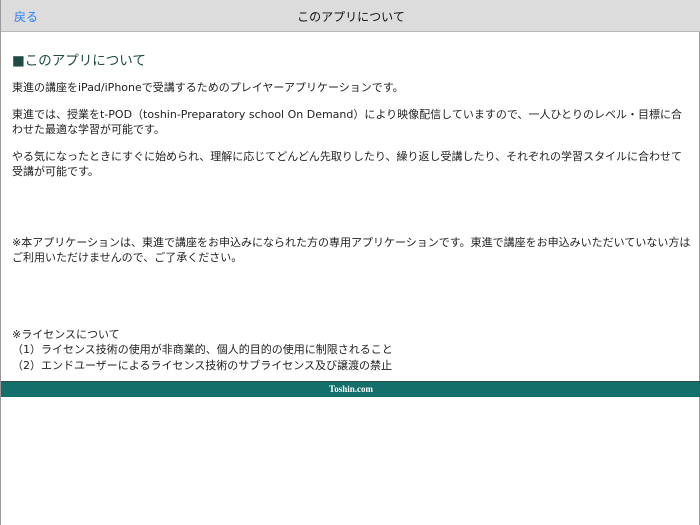  Describe the element at coordinates (350, 389) in the screenshot. I see `footer-bar: Toshin.com` at that location.